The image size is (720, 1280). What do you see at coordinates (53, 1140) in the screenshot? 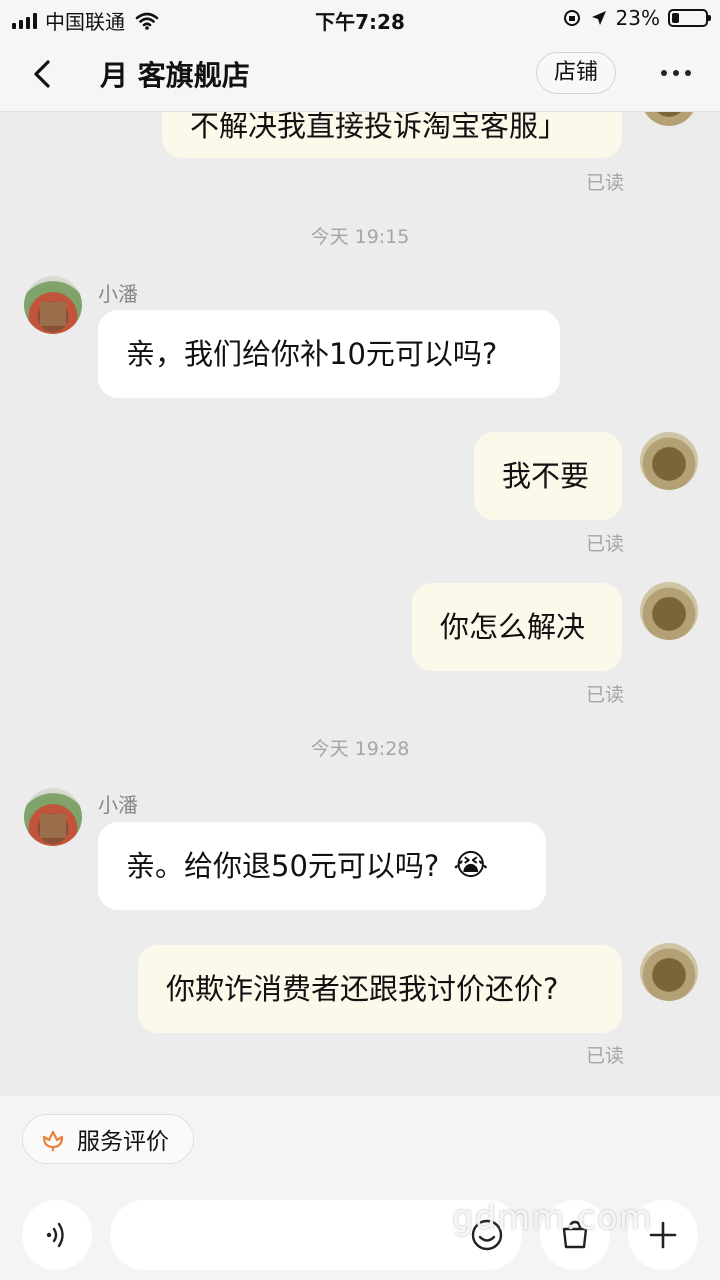
I see `flower-icon` at bounding box center [53, 1140].